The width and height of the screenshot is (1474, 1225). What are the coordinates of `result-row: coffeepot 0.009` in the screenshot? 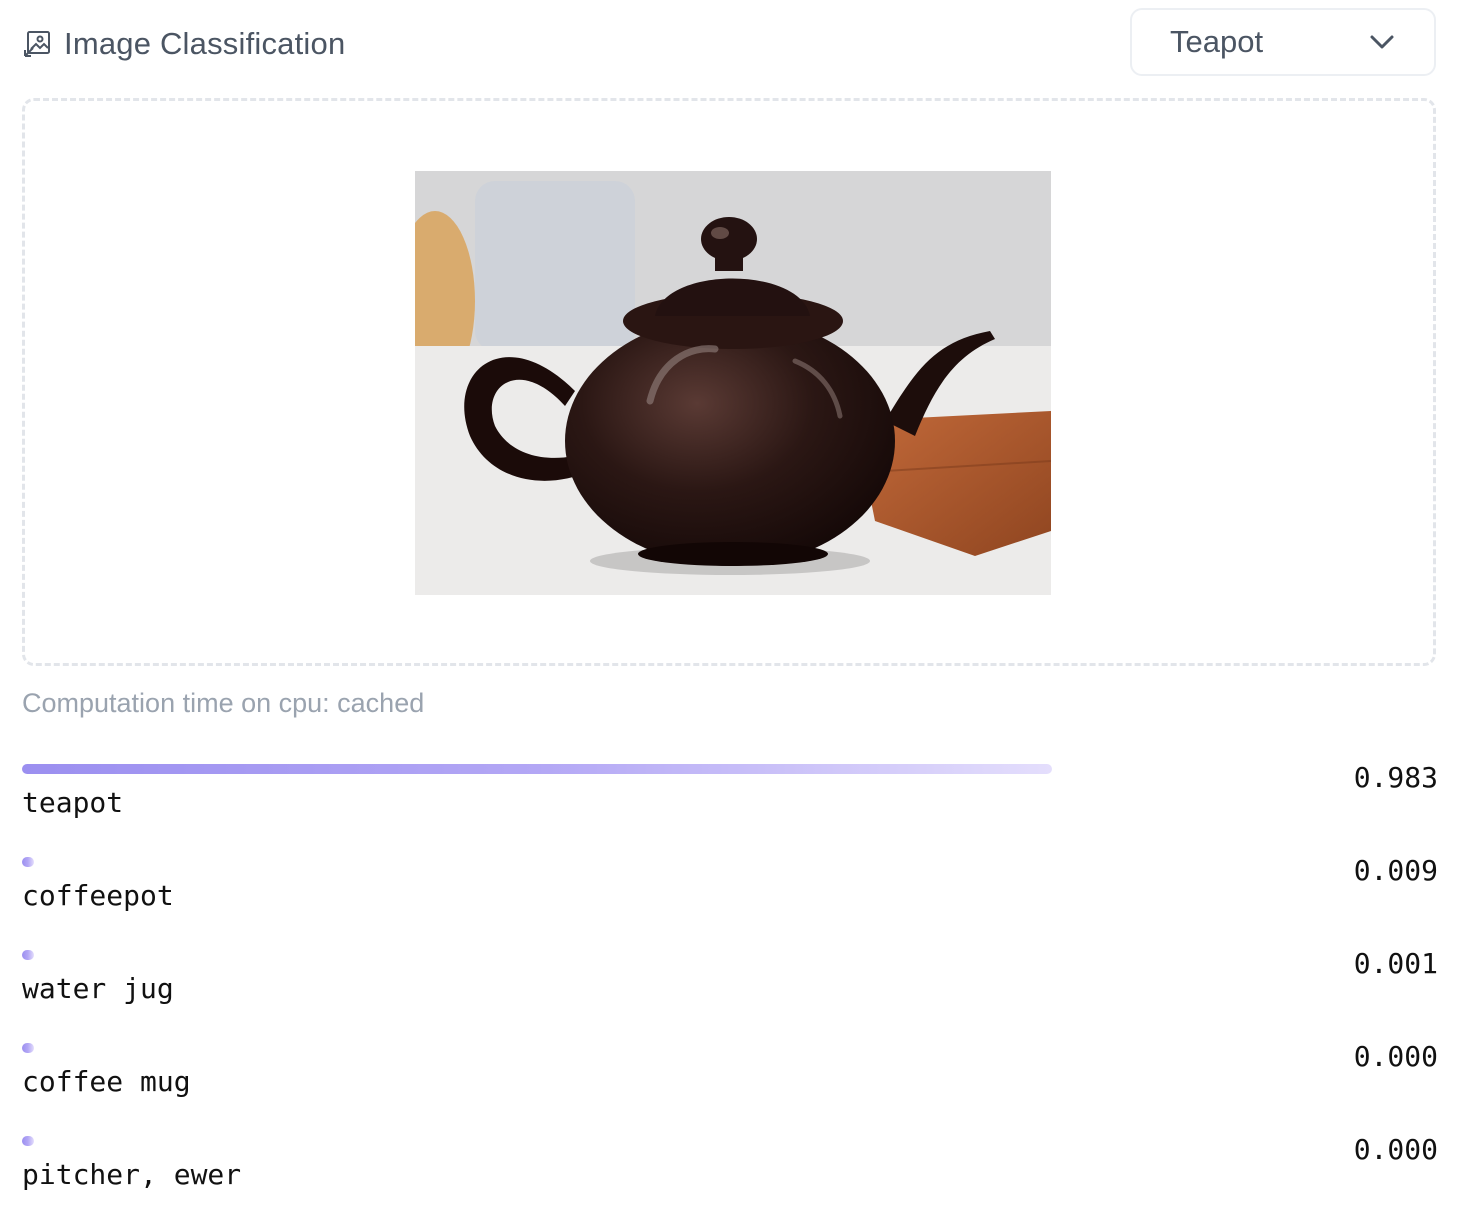 It's located at (730, 899).